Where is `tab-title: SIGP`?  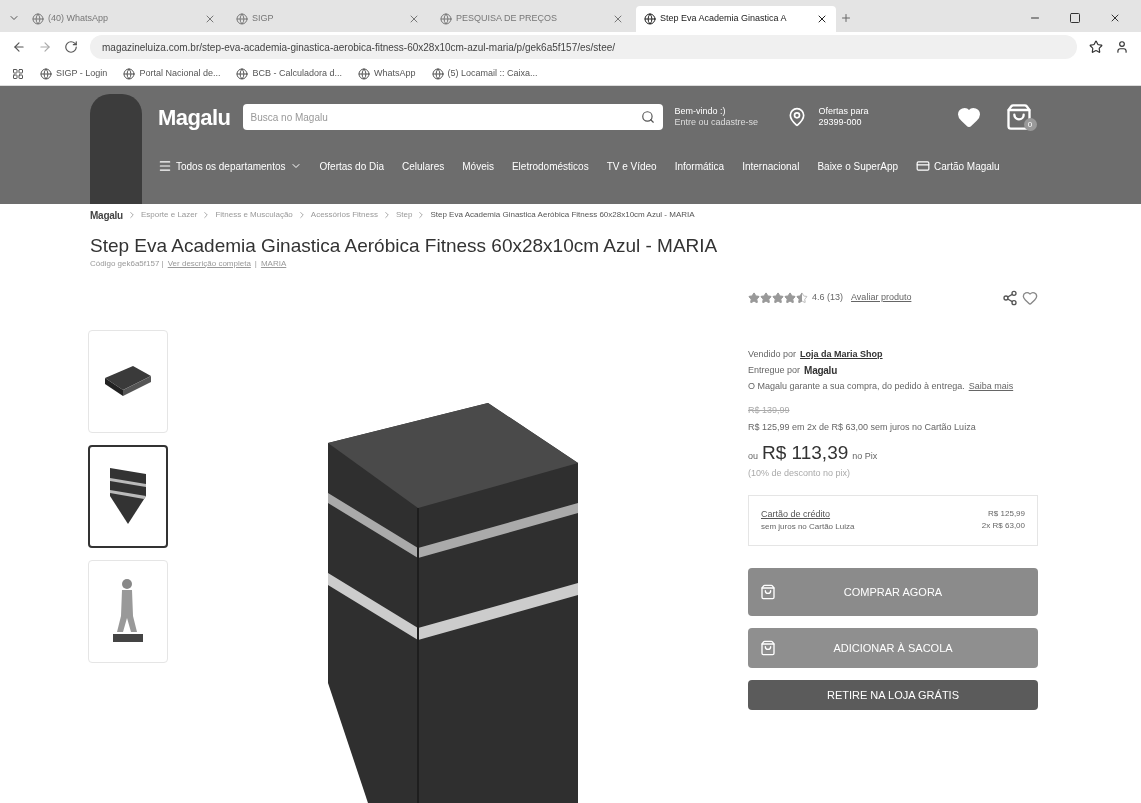 tab-title: SIGP is located at coordinates (263, 19).